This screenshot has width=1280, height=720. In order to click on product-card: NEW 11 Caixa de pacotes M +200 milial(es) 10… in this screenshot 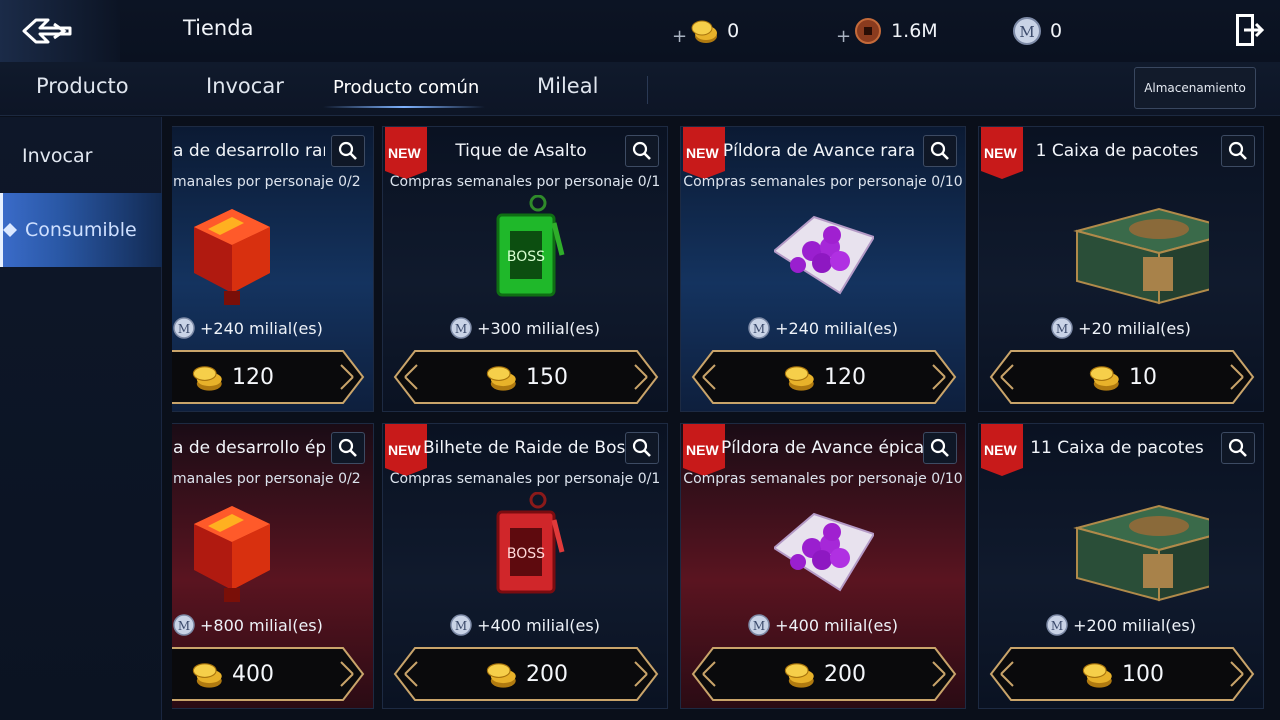, I will do `click(1121, 566)`.